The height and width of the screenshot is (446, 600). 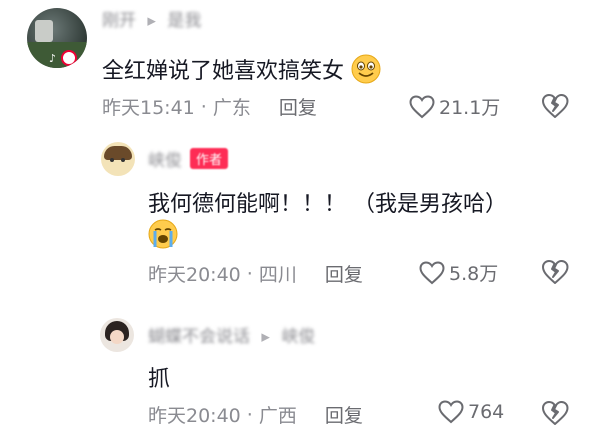 I want to click on like-button: 21.1万, so click(x=454, y=106).